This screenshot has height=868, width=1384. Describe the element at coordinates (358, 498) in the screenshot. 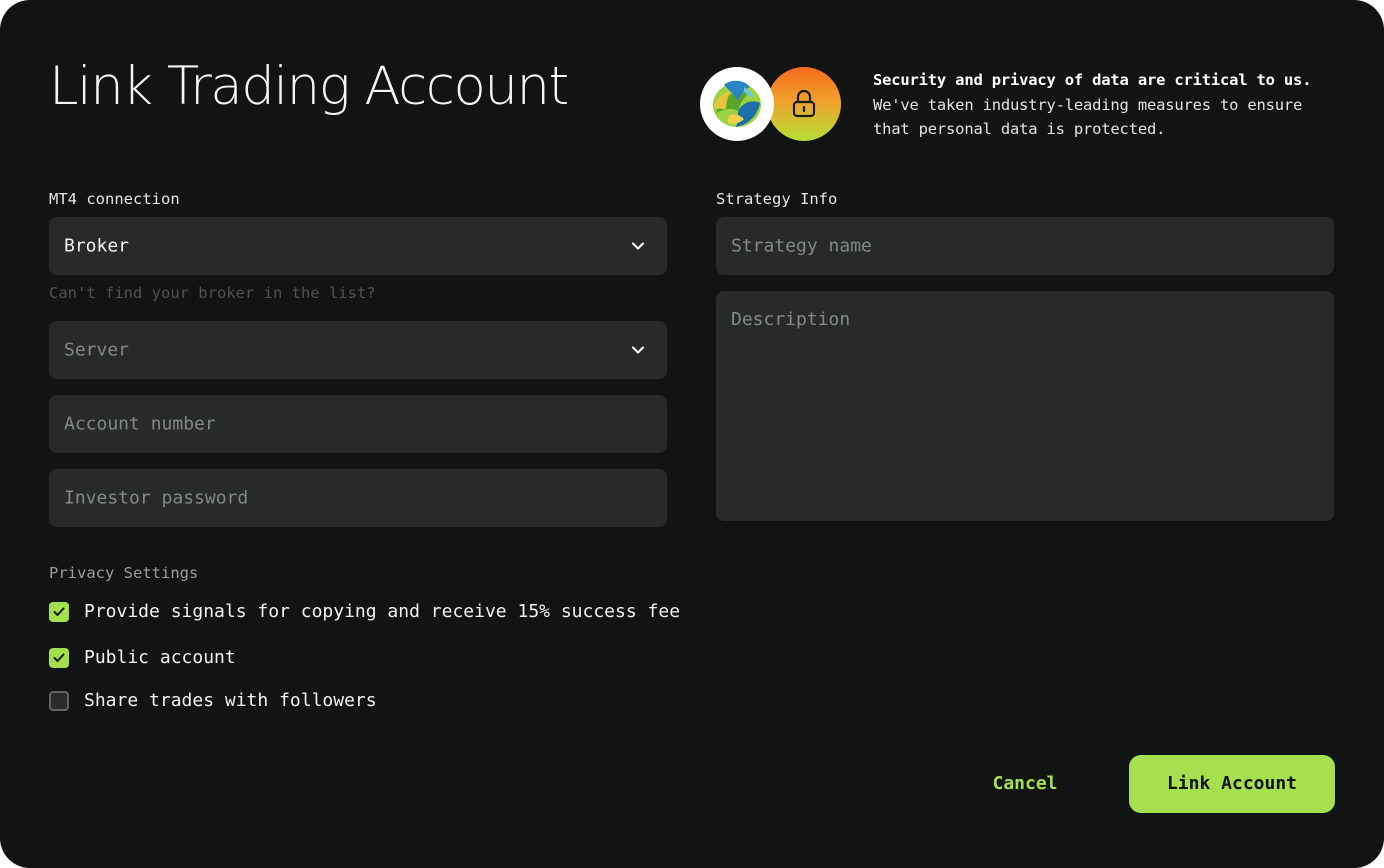

I see `investor-password-field: Investor password` at that location.